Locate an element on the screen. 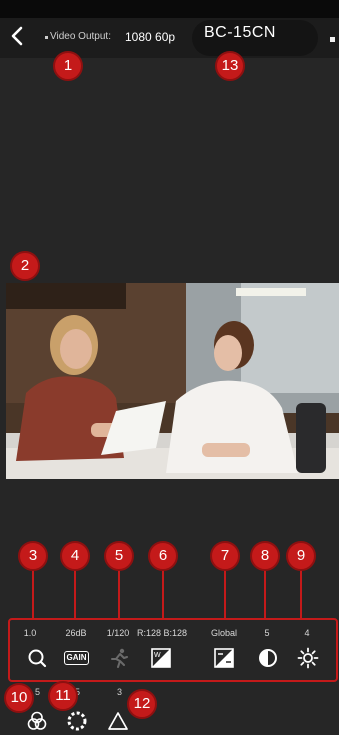 The width and height of the screenshot is (339, 735). brightness-icon is located at coordinates (308, 658).